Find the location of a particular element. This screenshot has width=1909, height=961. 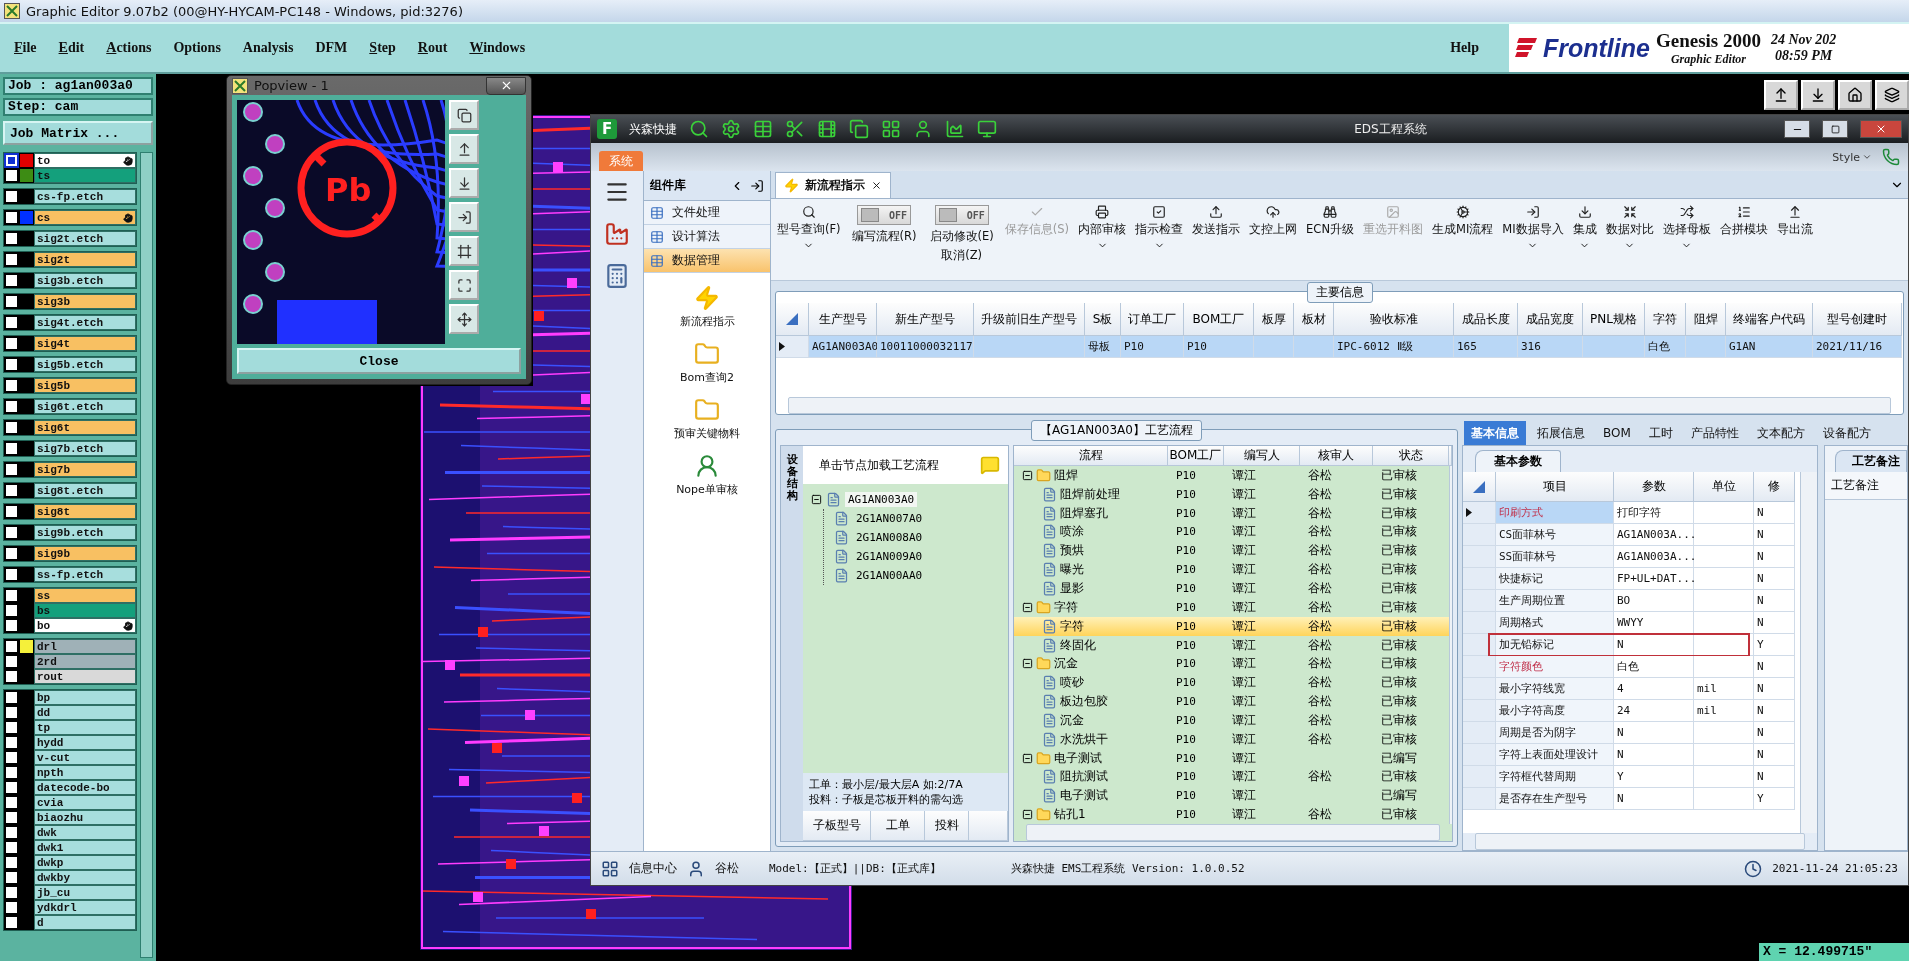

process-row: 阻抗测试 P10 谭江 谷松 已审核 is located at coordinates (1231, 777).